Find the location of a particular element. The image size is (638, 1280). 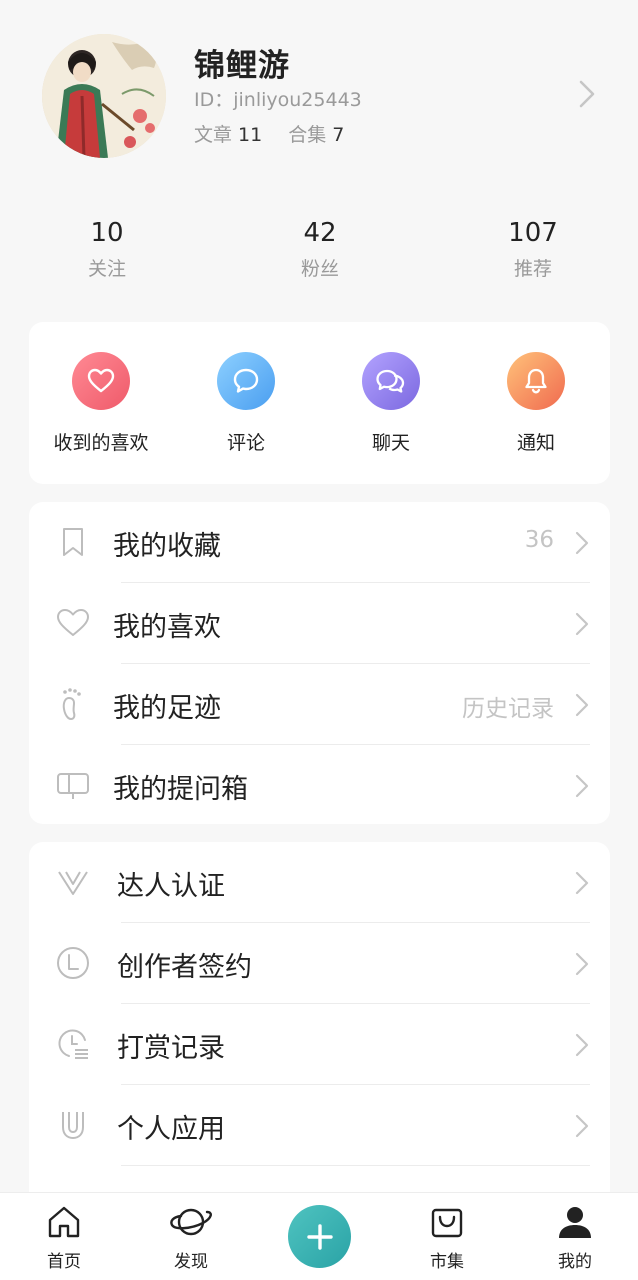

menu-item-my-collection: 我的收藏 36 is located at coordinates (319, 542).